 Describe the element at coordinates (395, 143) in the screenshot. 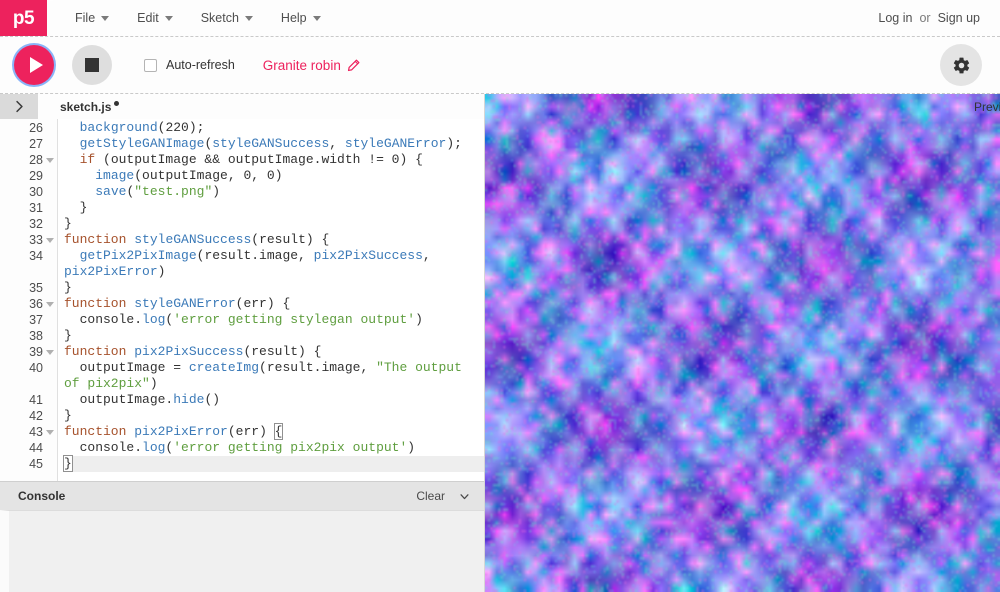

I see `code-token: styleGANError` at that location.